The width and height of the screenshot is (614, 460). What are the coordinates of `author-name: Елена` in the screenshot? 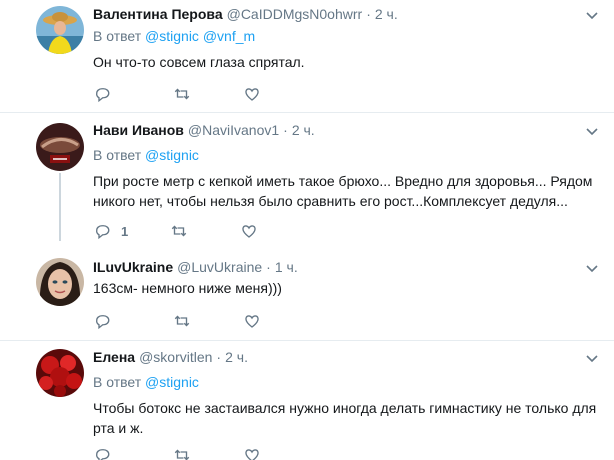 It's located at (114, 357).